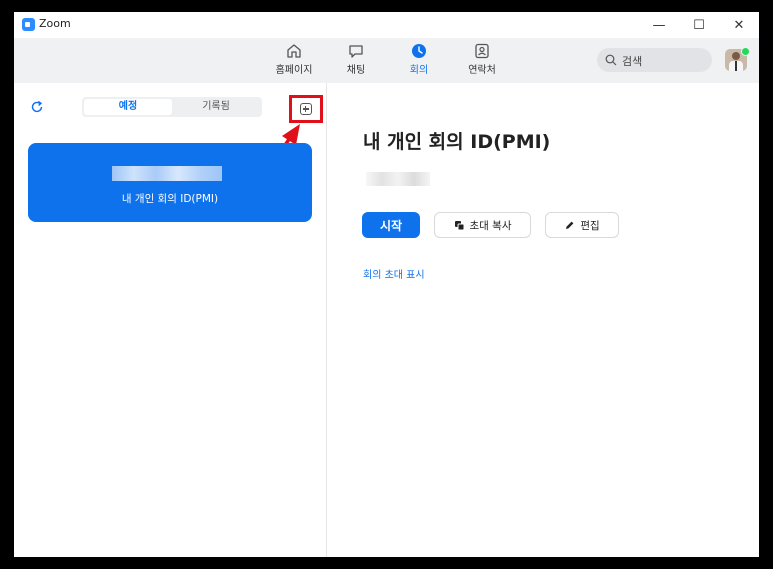  I want to click on maximize-button: ☐, so click(699, 25).